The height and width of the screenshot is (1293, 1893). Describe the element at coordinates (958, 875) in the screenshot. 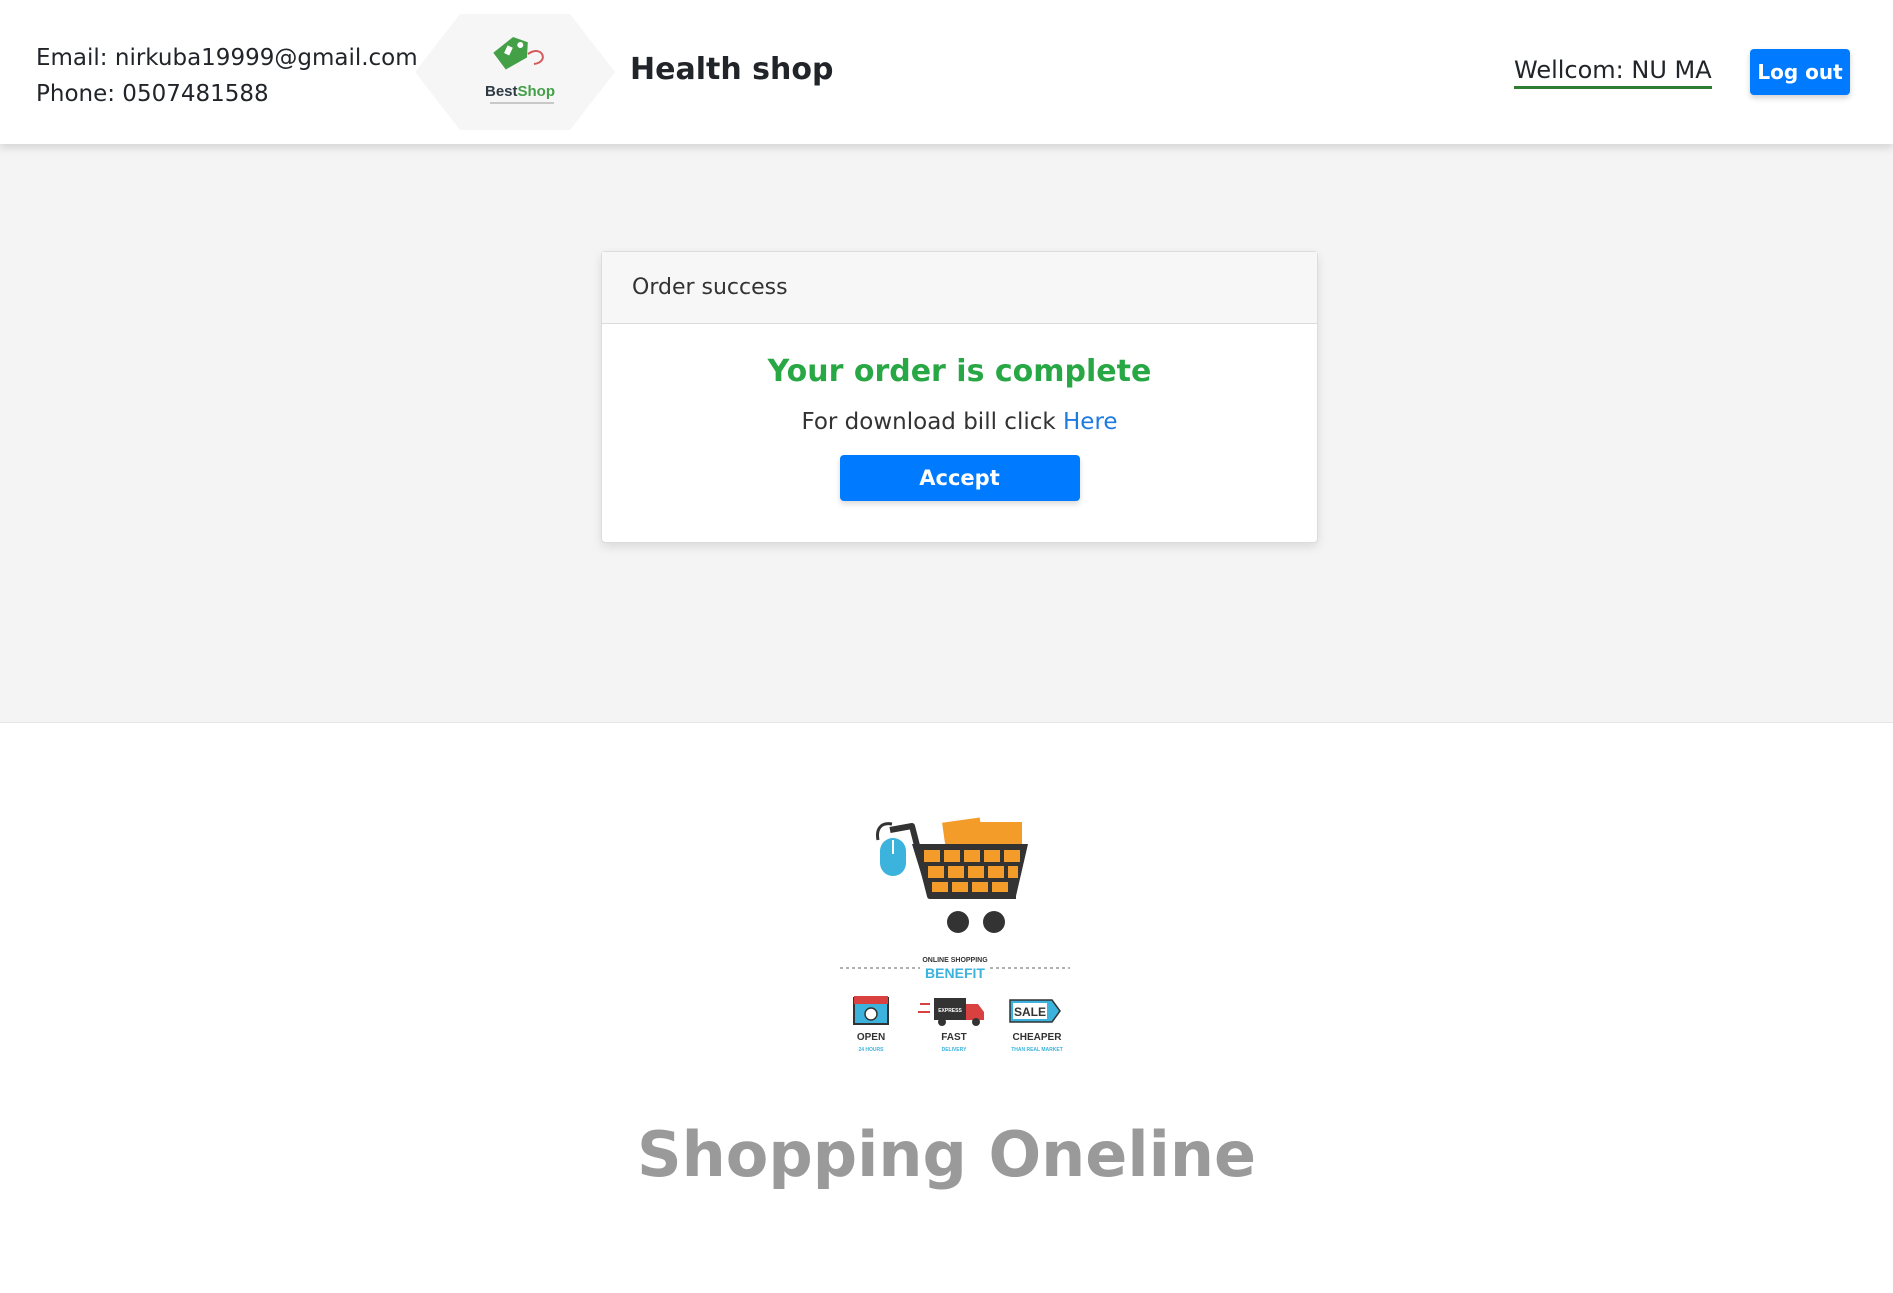

I see `shopping-cart-icon` at that location.